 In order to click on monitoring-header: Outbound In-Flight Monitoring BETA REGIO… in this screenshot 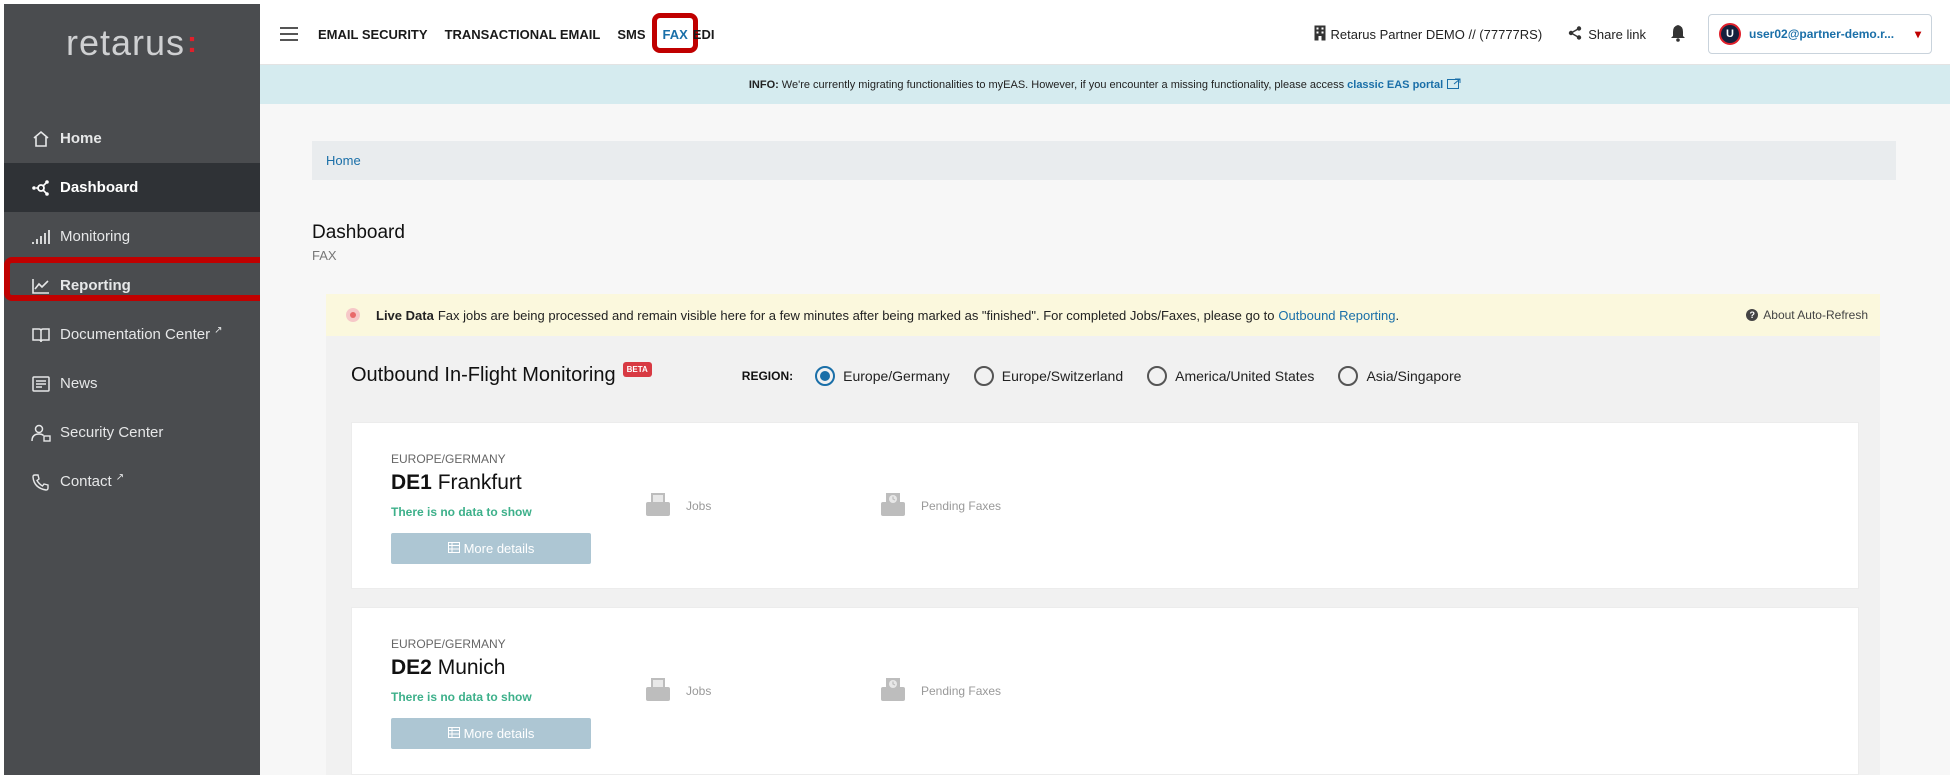, I will do `click(918, 374)`.